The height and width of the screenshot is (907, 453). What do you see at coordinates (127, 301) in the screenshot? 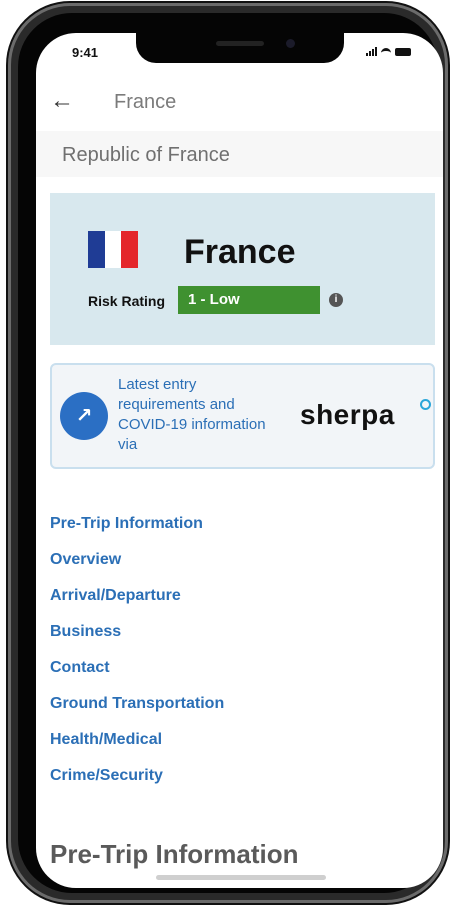
I see `risk-rating-label: Risk Rating` at bounding box center [127, 301].